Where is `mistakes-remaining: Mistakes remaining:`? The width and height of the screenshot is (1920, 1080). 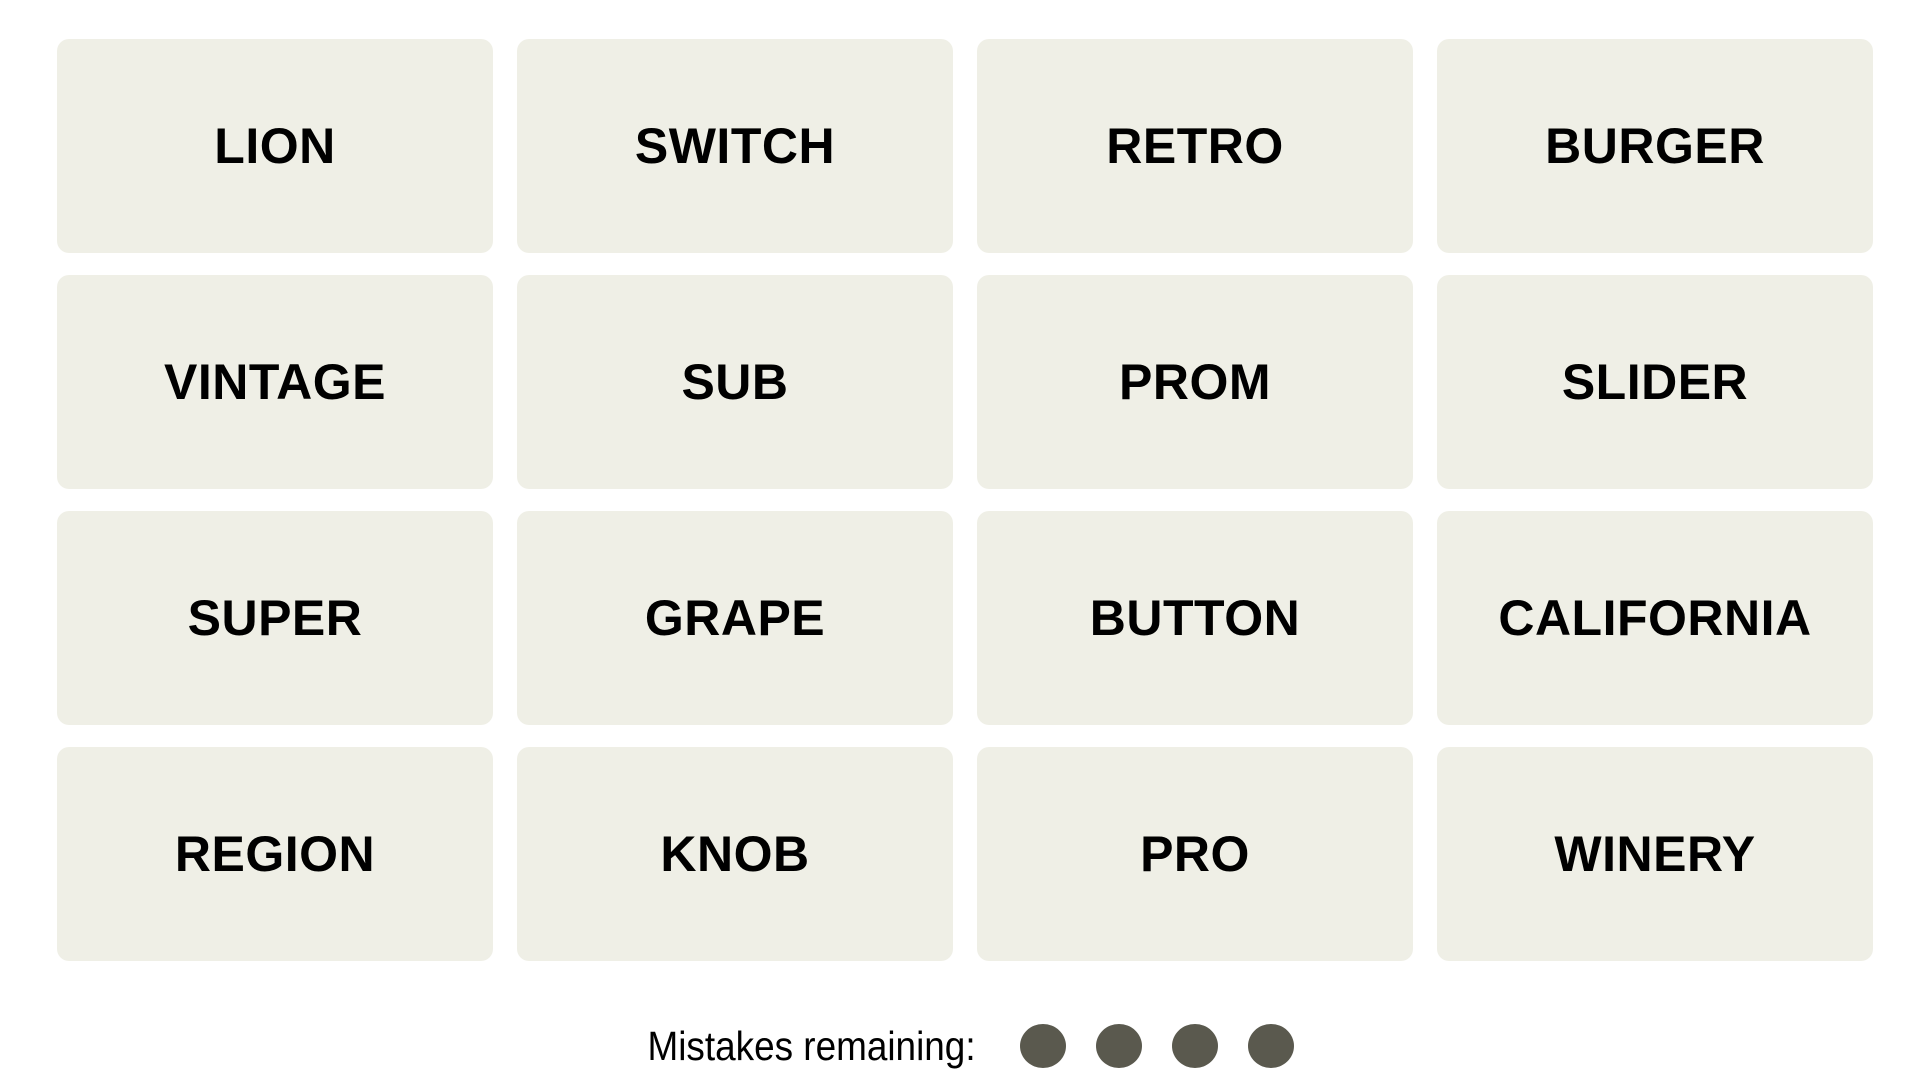
mistakes-remaining: Mistakes remaining: is located at coordinates (960, 1046).